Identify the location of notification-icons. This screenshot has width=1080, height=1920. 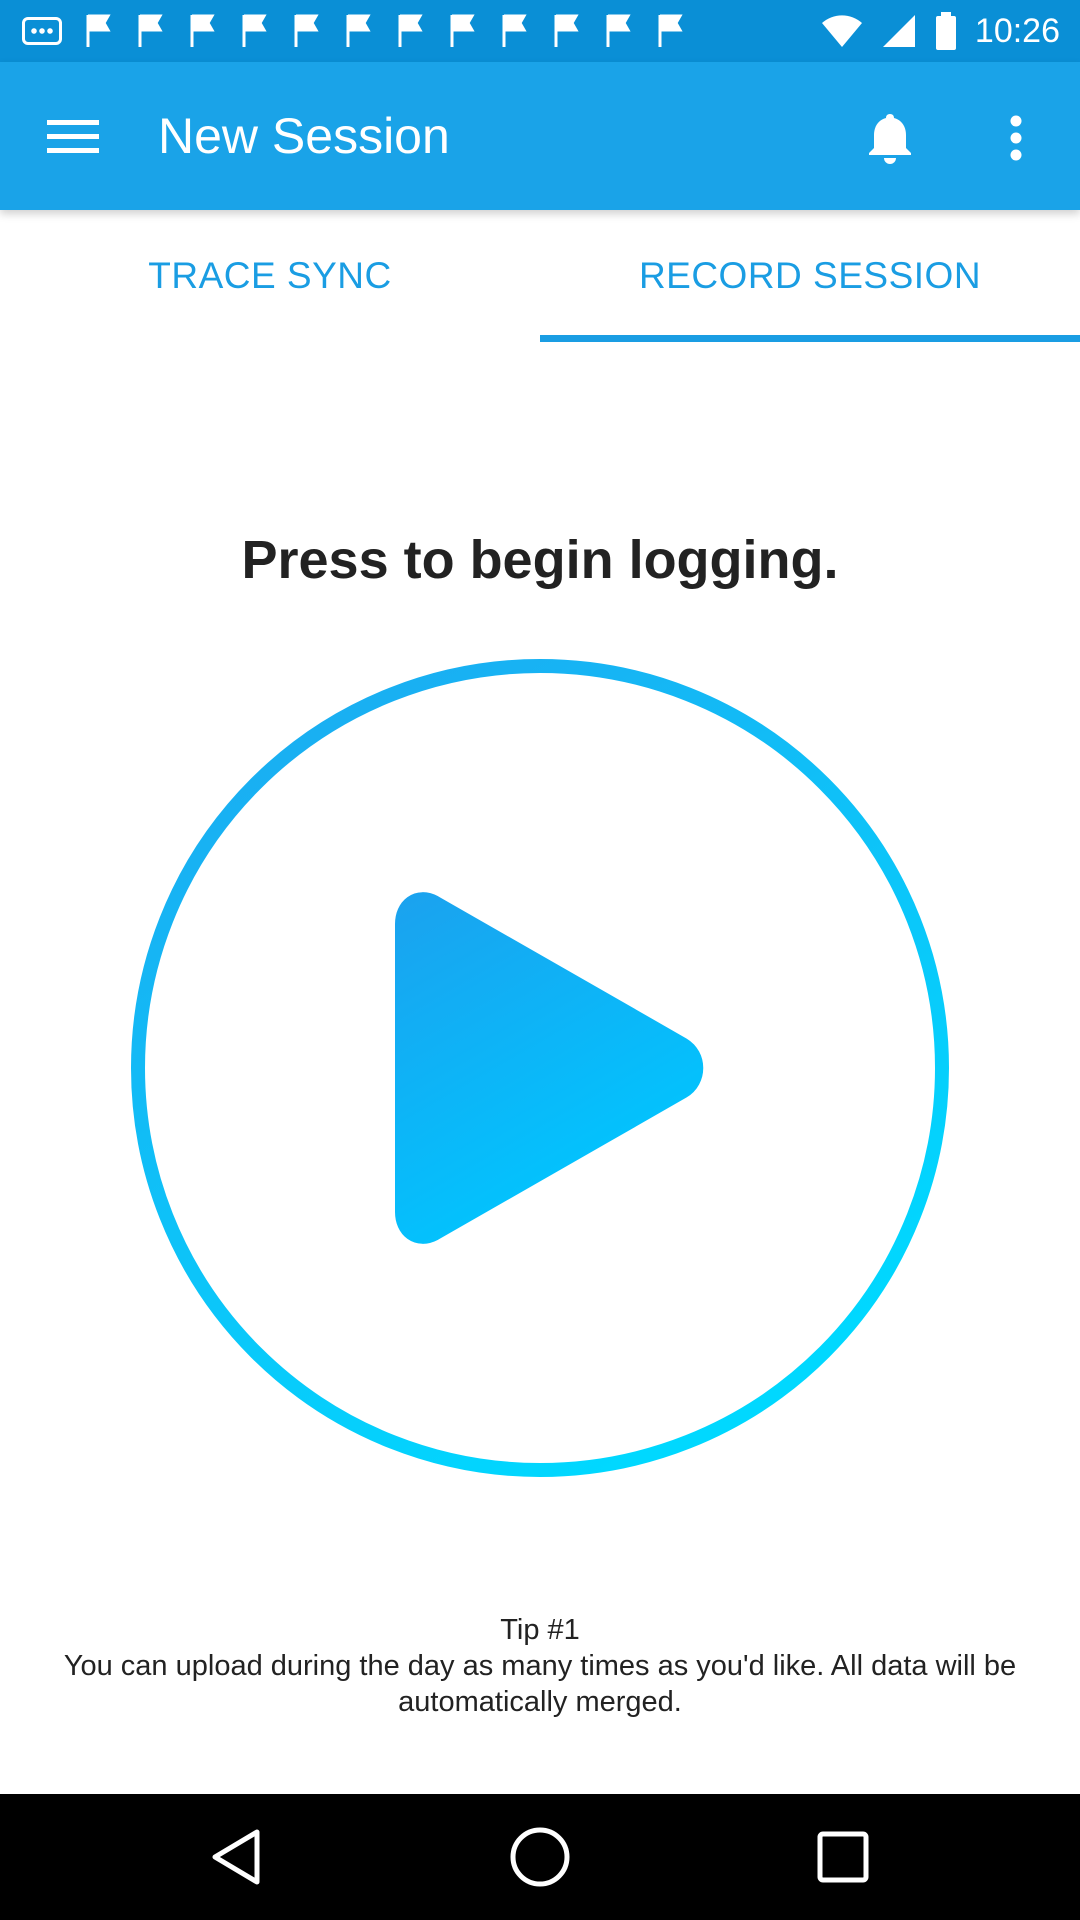
(354, 31).